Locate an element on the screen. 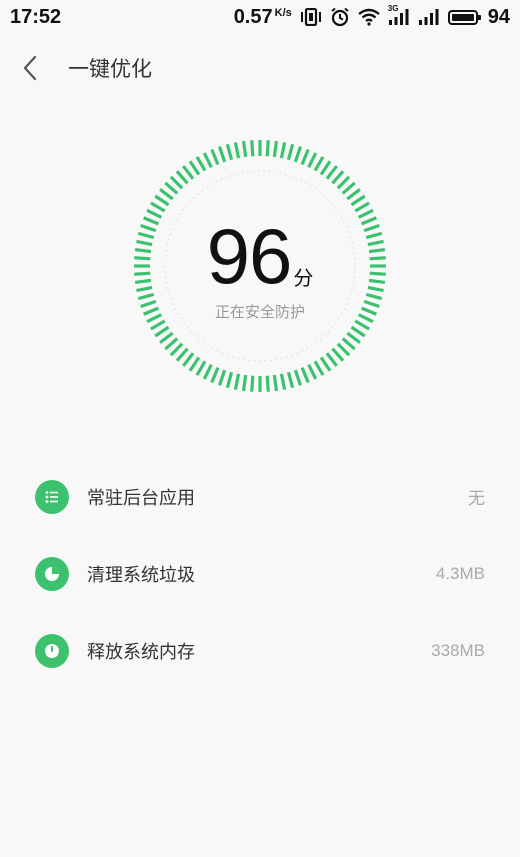 This screenshot has width=520, height=857. clock-icon is located at coordinates (52, 650).